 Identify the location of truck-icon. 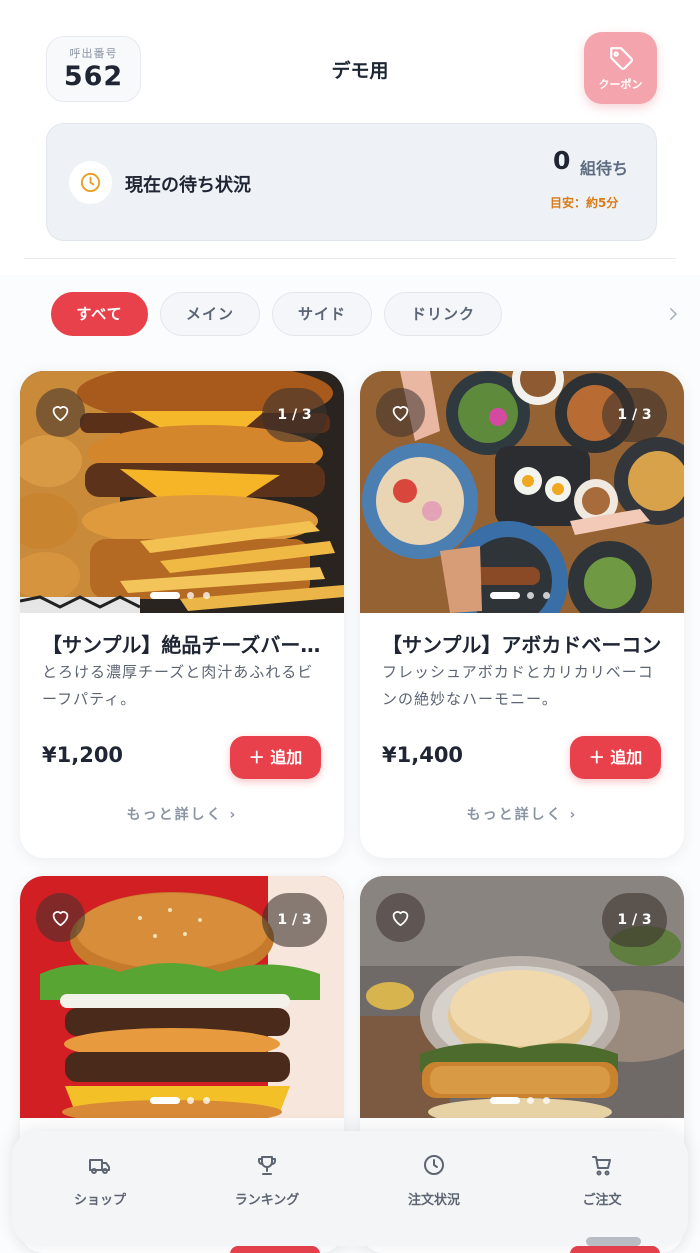
(99, 1166).